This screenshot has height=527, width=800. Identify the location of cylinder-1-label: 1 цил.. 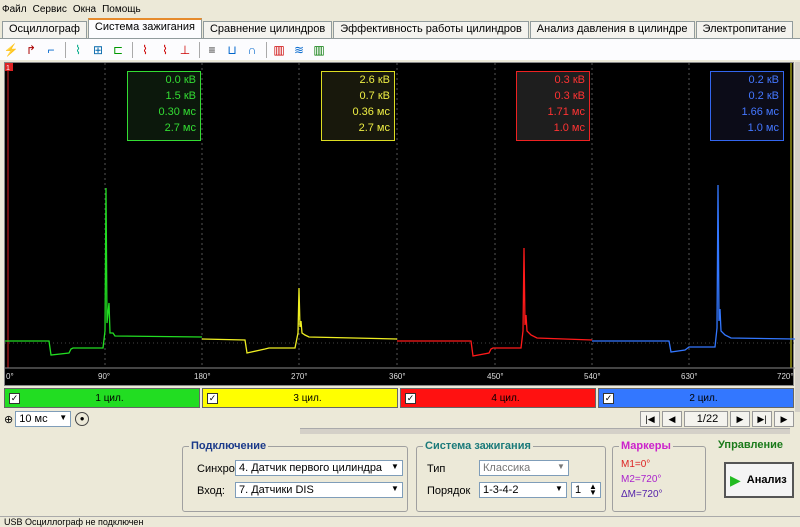
(109, 398).